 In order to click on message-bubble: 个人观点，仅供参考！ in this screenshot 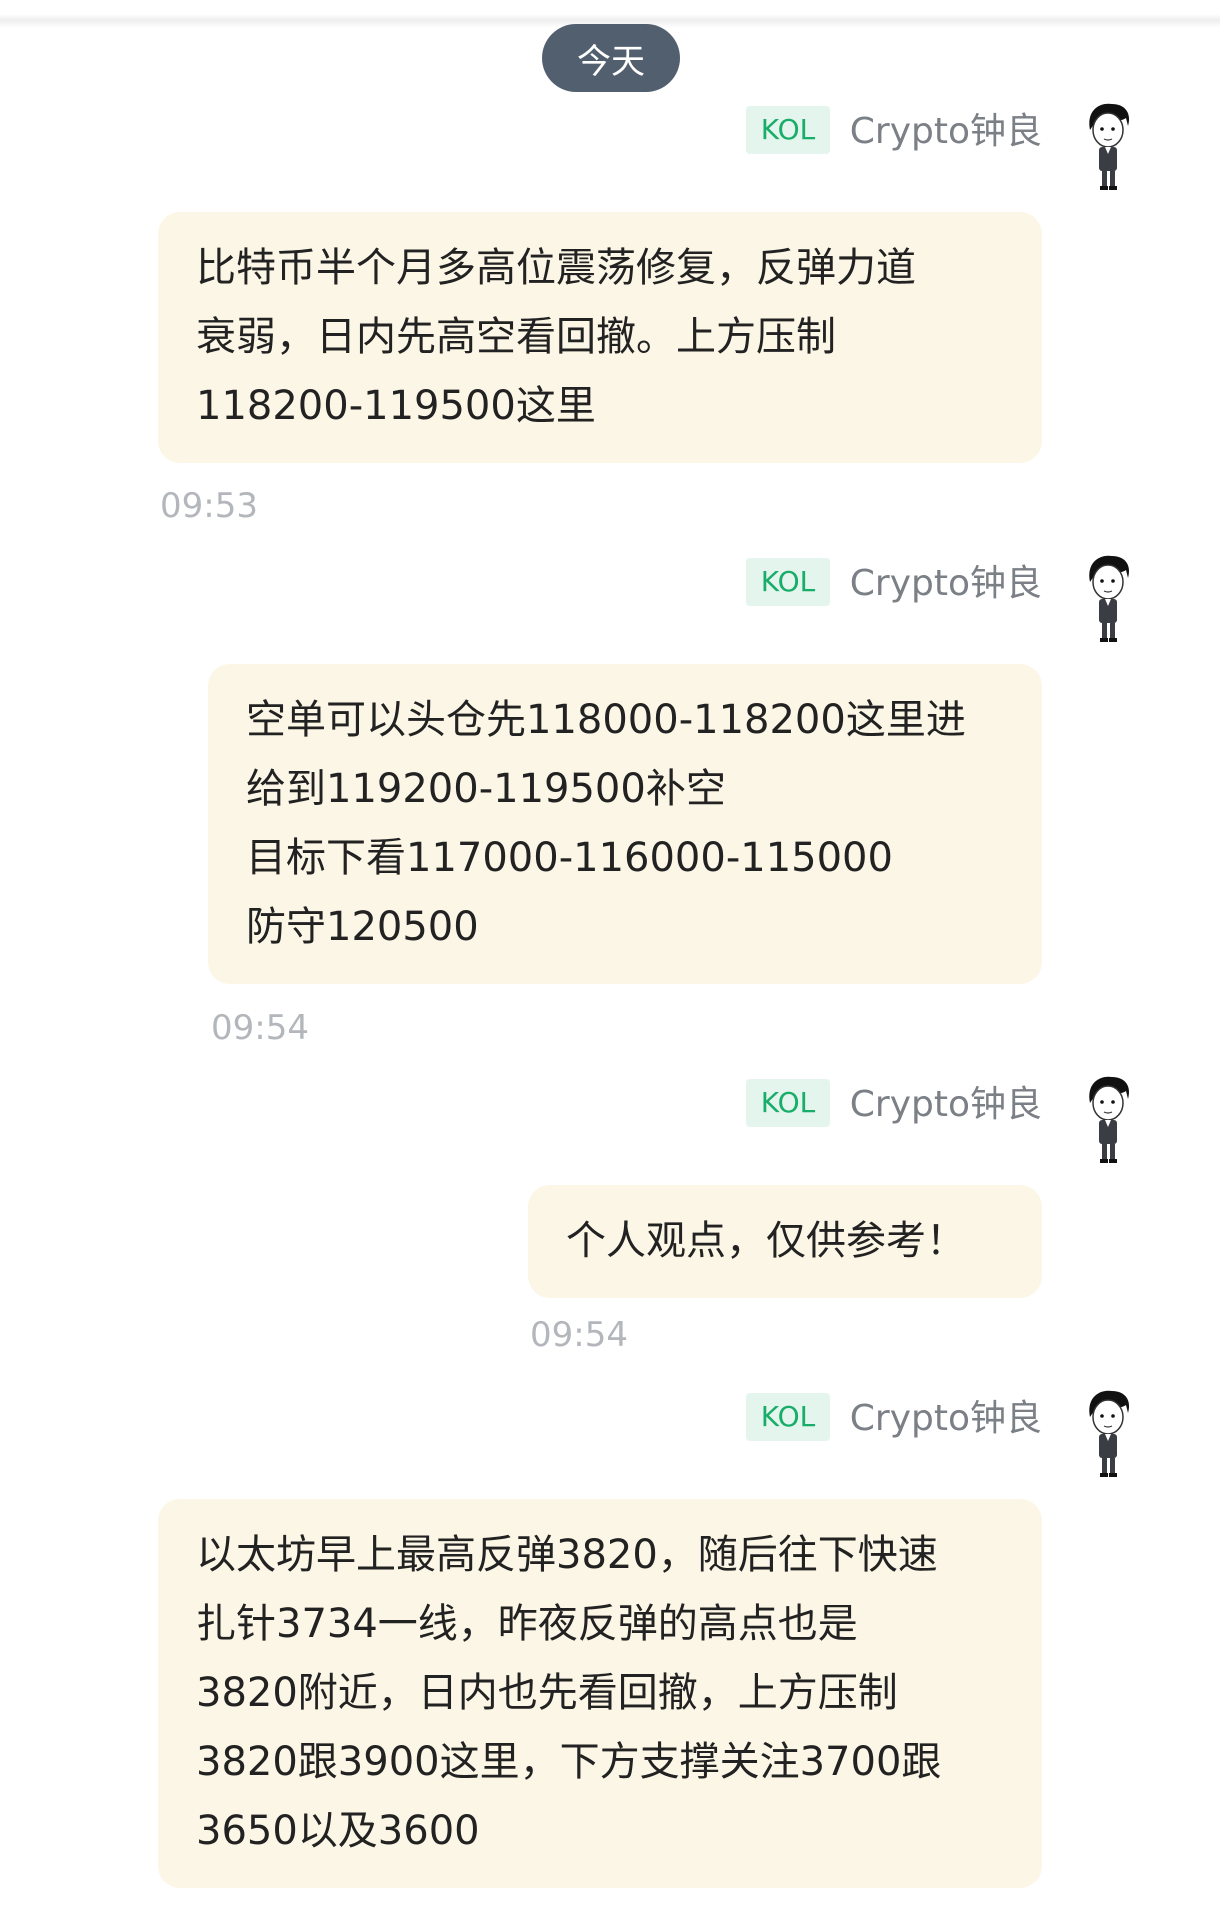, I will do `click(785, 1241)`.